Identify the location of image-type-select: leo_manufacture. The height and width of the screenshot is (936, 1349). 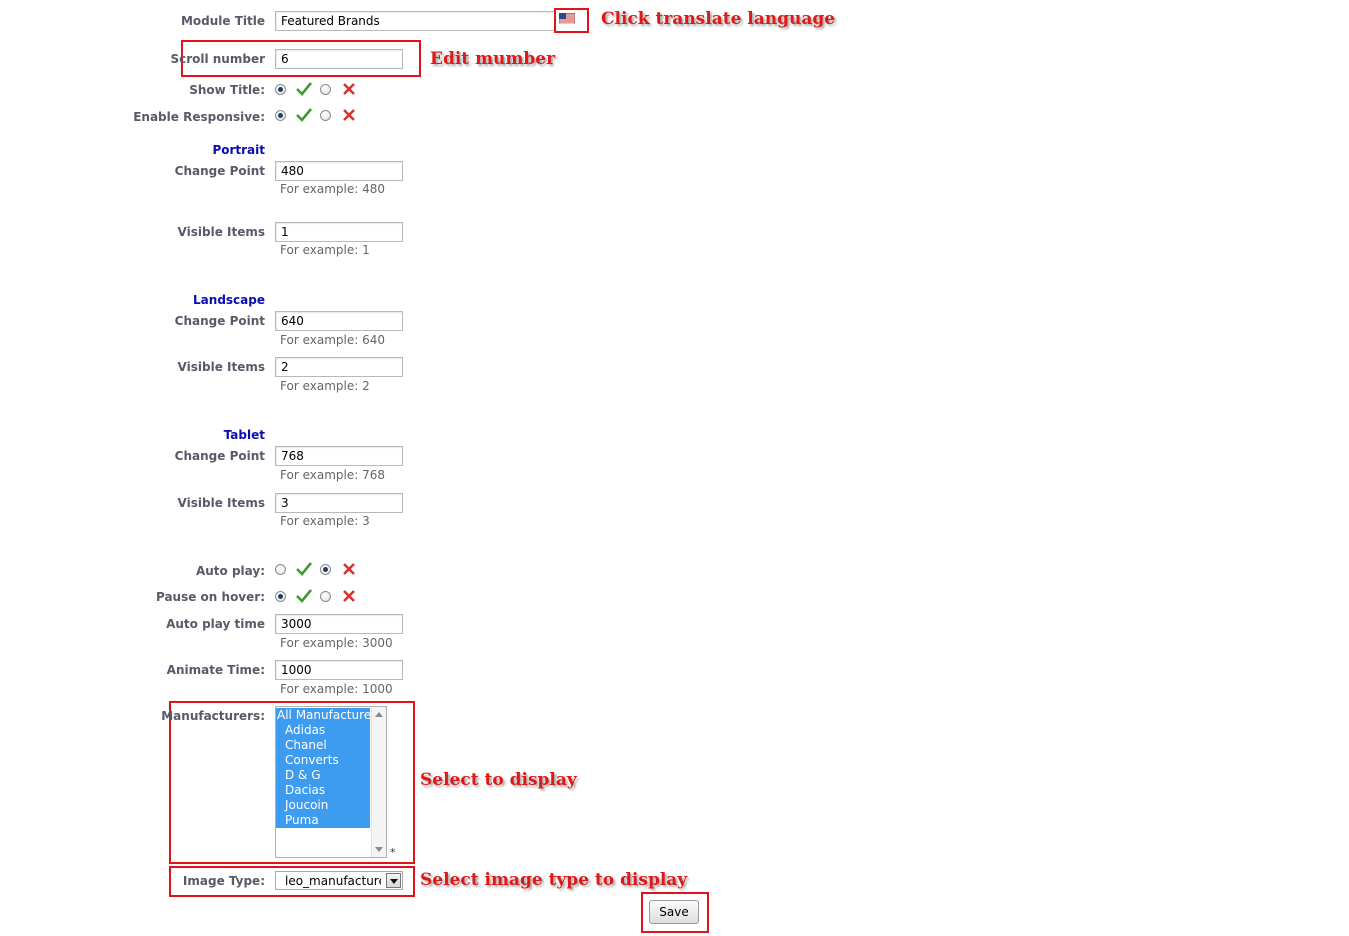
(339, 880).